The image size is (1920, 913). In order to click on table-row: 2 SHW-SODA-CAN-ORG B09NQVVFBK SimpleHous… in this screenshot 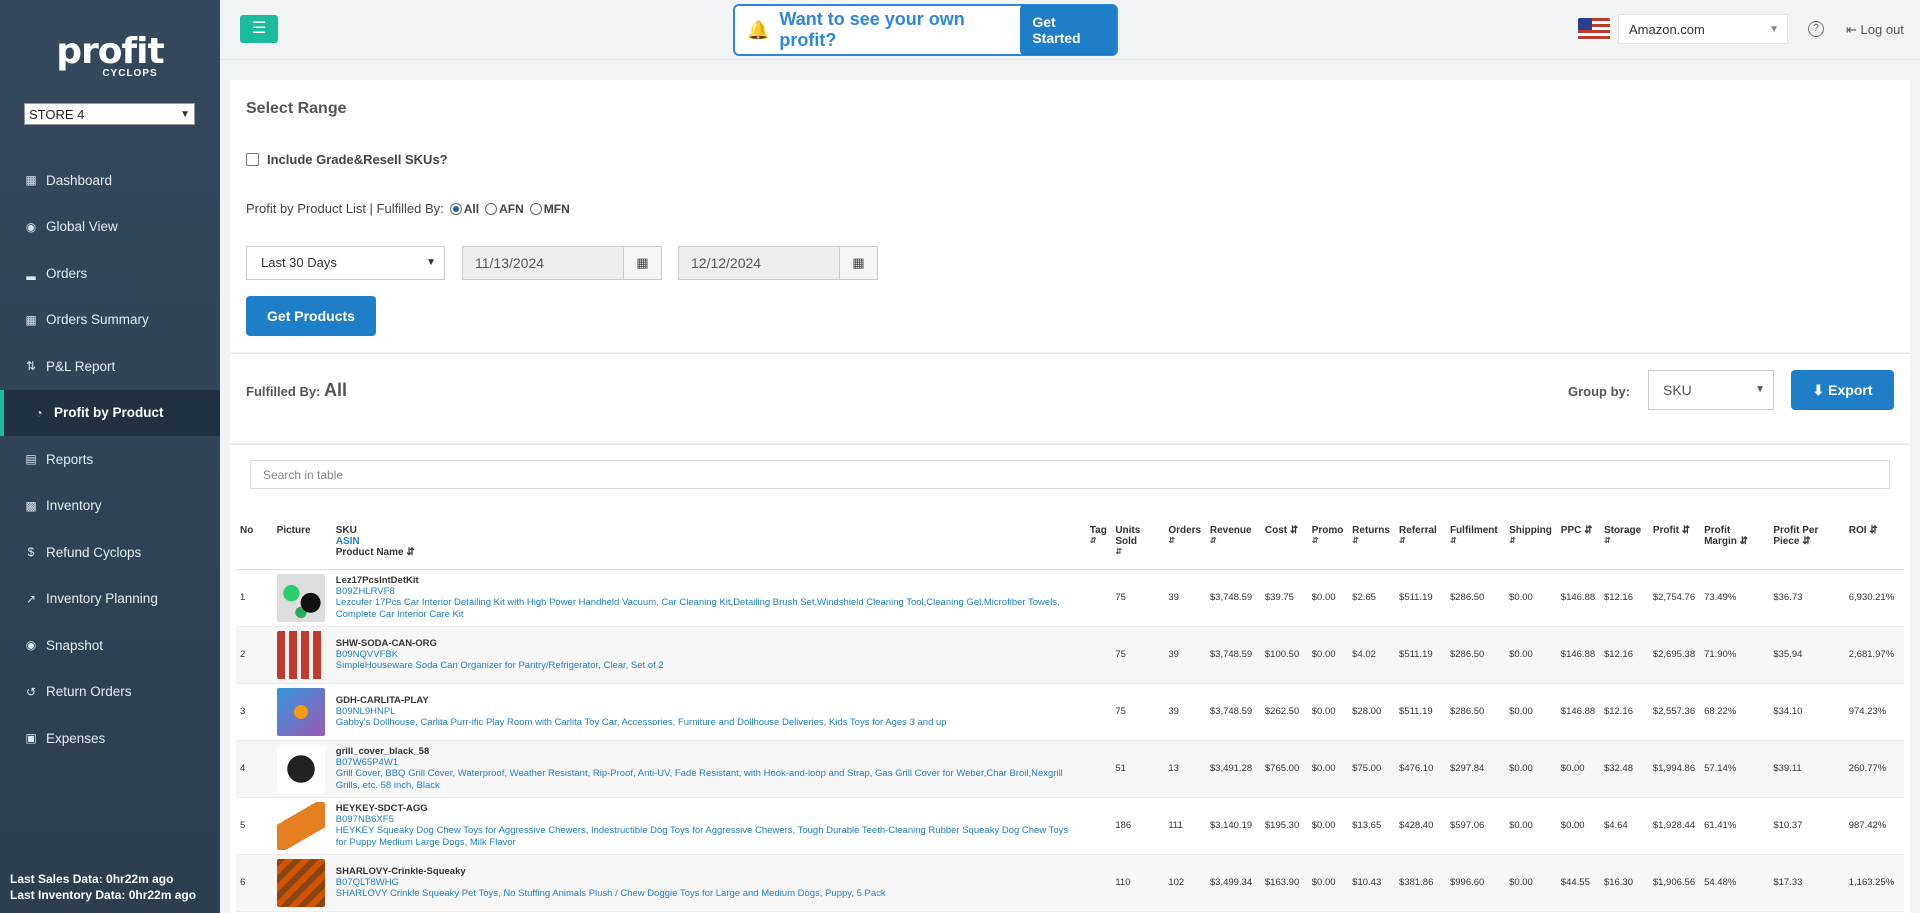, I will do `click(1070, 655)`.